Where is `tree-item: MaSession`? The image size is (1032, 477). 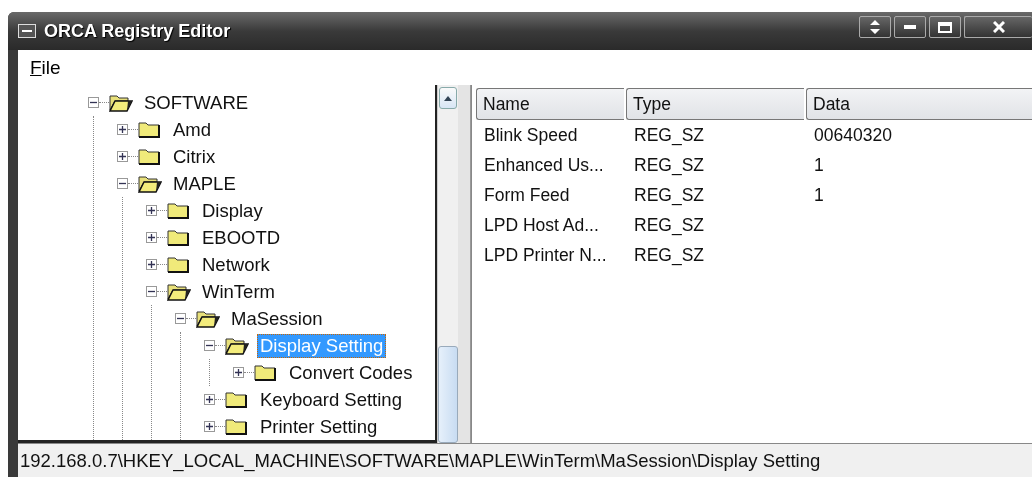 tree-item: MaSession is located at coordinates (277, 318).